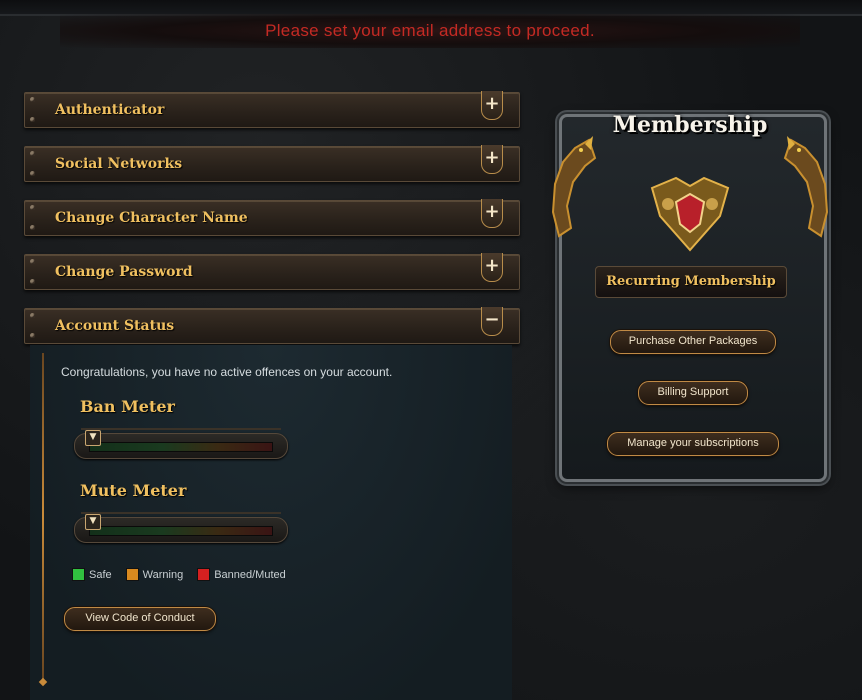 The height and width of the screenshot is (700, 862). What do you see at coordinates (250, 574) in the screenshot?
I see `legend-label: Banned/Muted` at bounding box center [250, 574].